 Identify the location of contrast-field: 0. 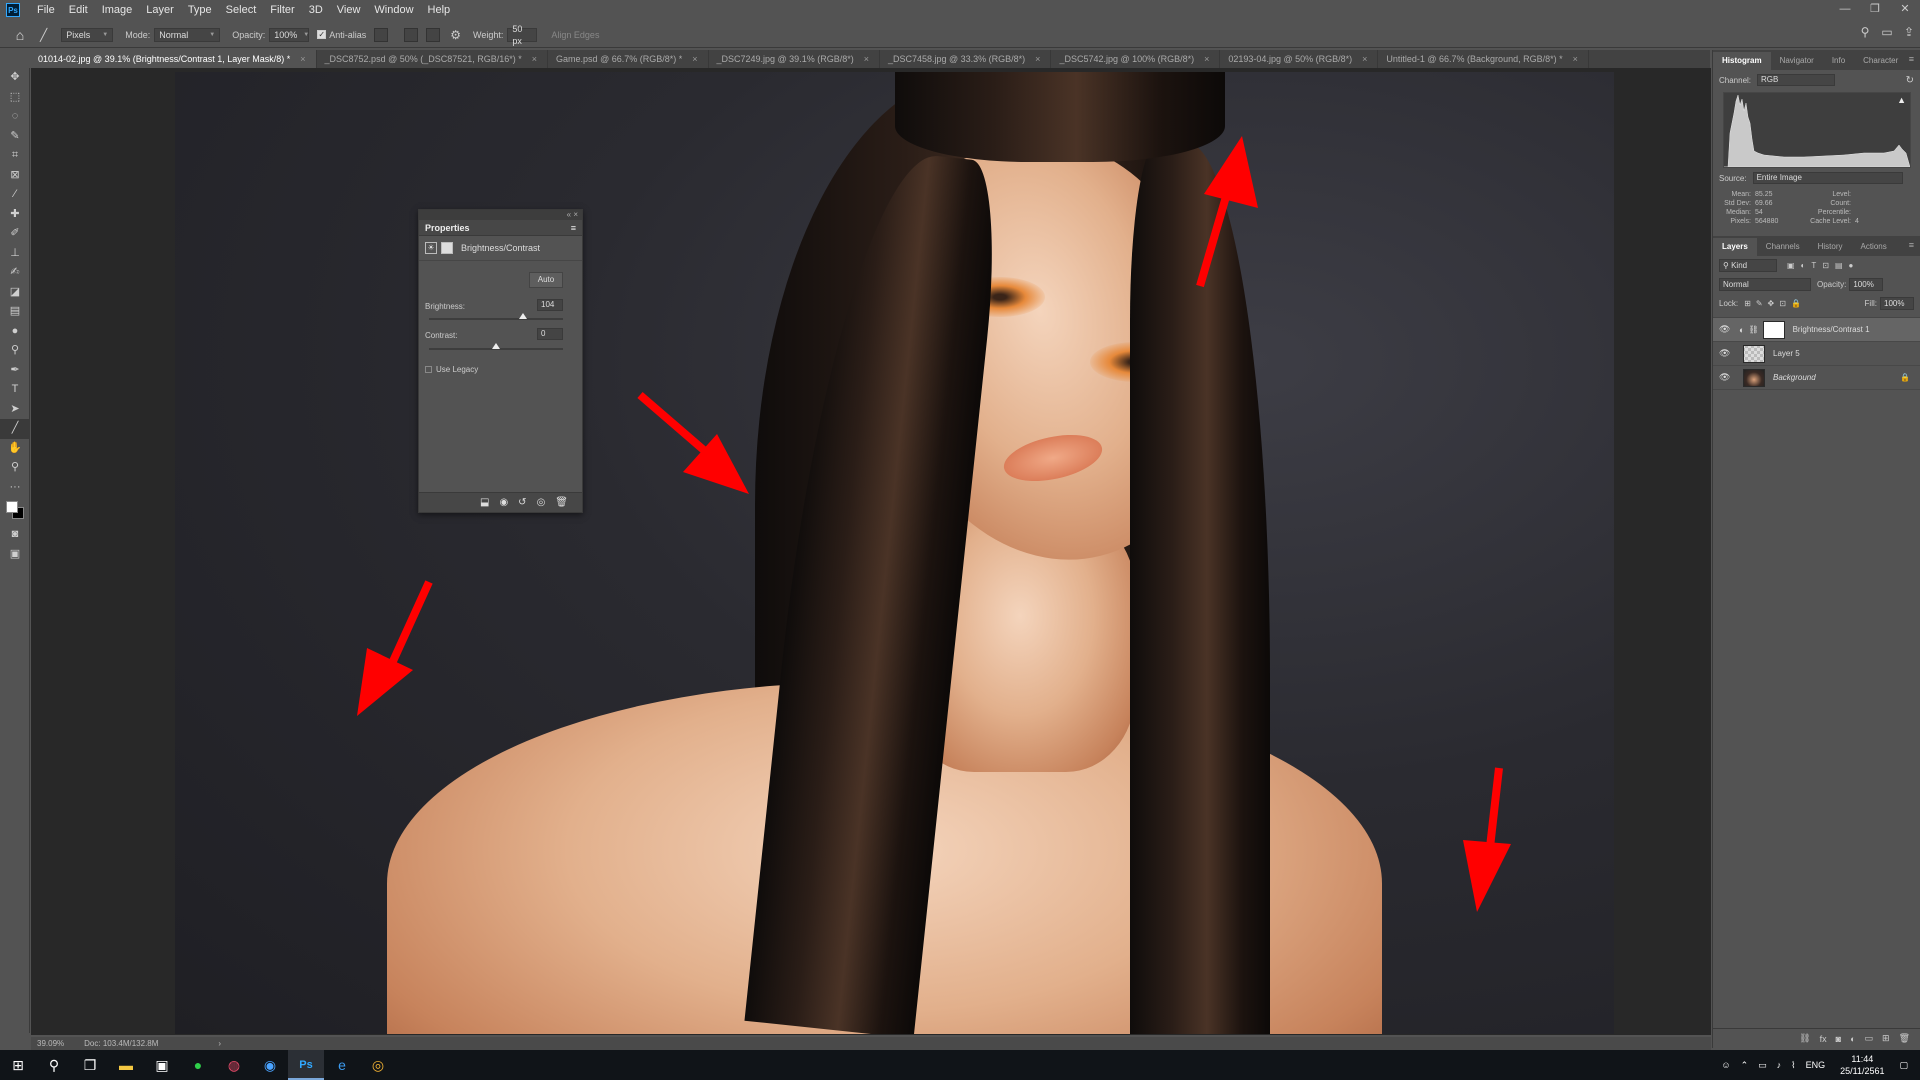
(550, 334).